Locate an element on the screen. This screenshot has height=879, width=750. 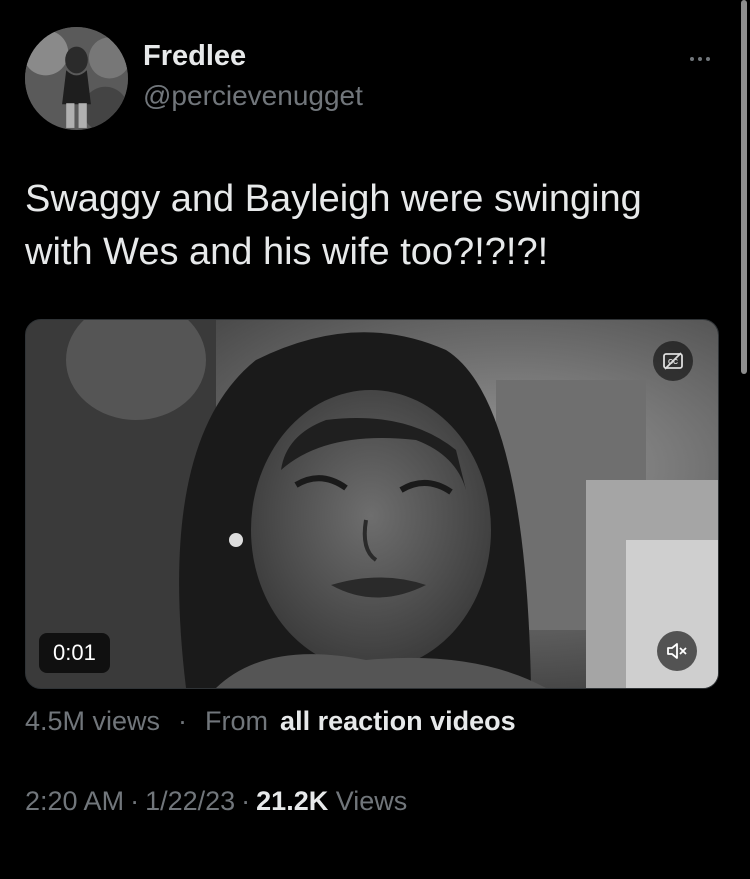
tweet-time: 2:20 AM is located at coordinates (74, 801).